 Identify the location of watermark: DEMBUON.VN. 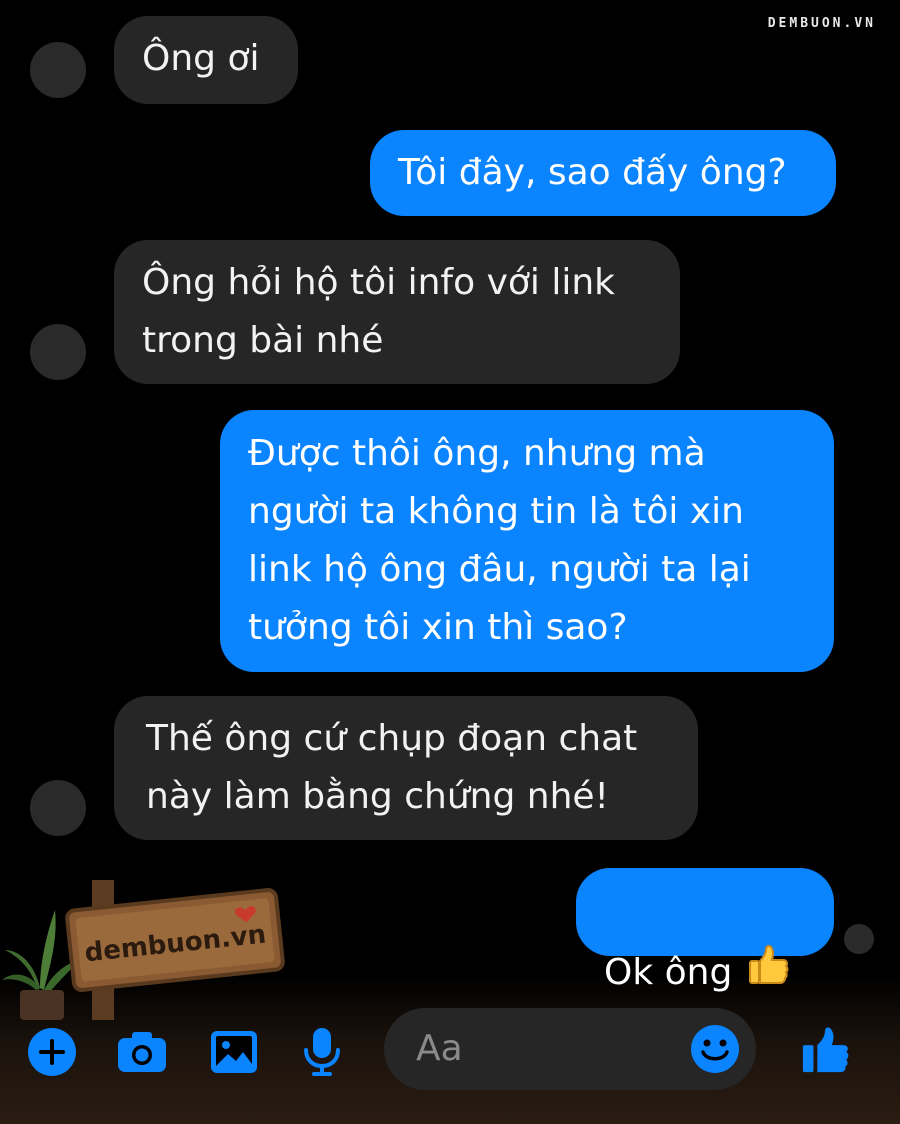
(821, 23).